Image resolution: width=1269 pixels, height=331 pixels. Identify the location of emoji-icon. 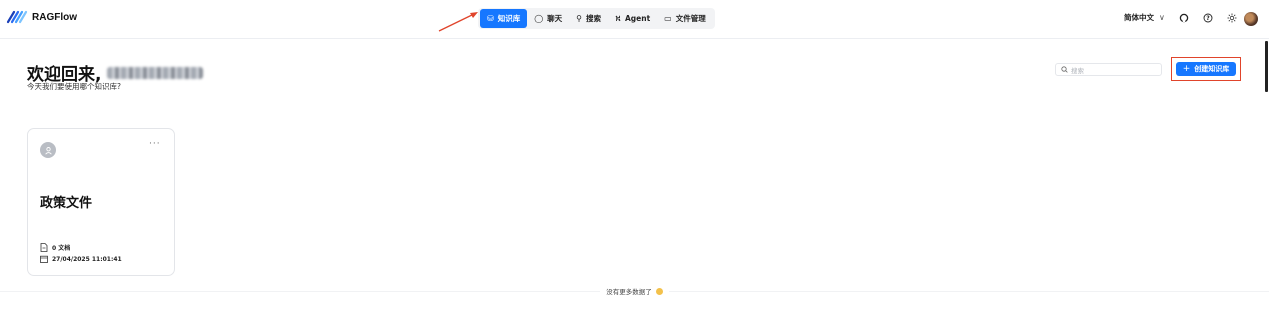
(659, 291).